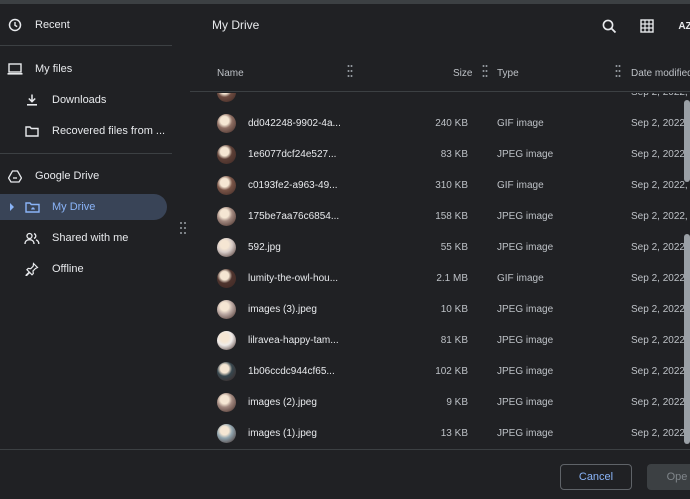 This screenshot has height=499, width=690. What do you see at coordinates (90, 238) in the screenshot?
I see `sidebar-item-label: Shared with me` at bounding box center [90, 238].